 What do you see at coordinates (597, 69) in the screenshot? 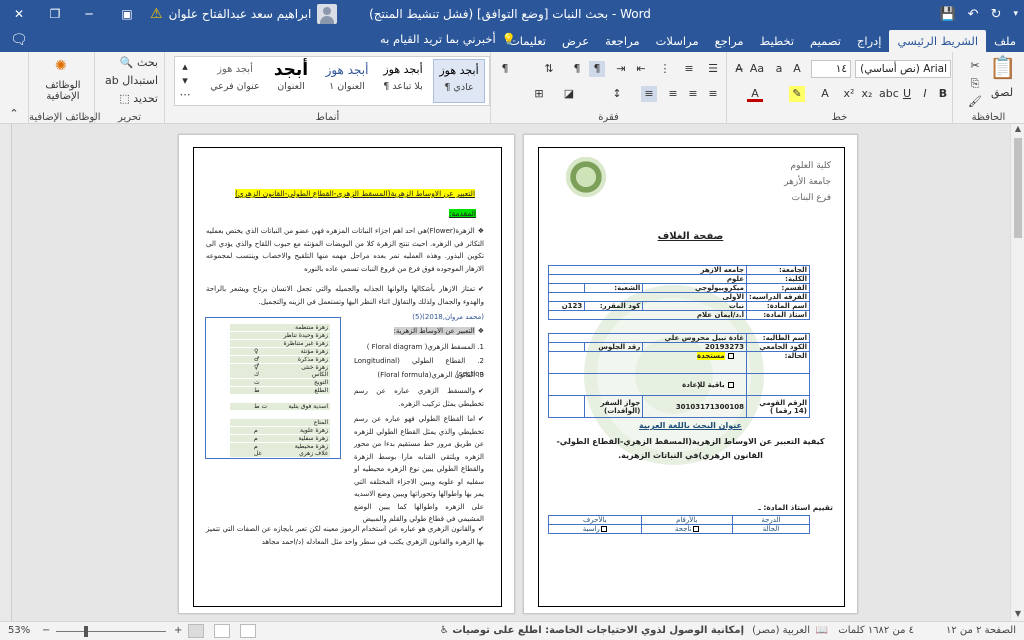
I see `rtl-direction-icon: ¶` at bounding box center [597, 69].